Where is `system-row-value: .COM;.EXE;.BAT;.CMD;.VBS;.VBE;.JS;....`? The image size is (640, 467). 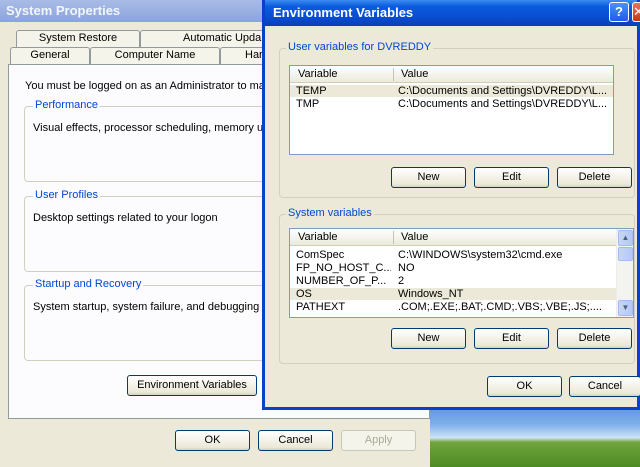
system-row-value: .COM;.EXE;.BAT;.CMD;.VBS;.VBE;.JS;.... is located at coordinates (500, 307).